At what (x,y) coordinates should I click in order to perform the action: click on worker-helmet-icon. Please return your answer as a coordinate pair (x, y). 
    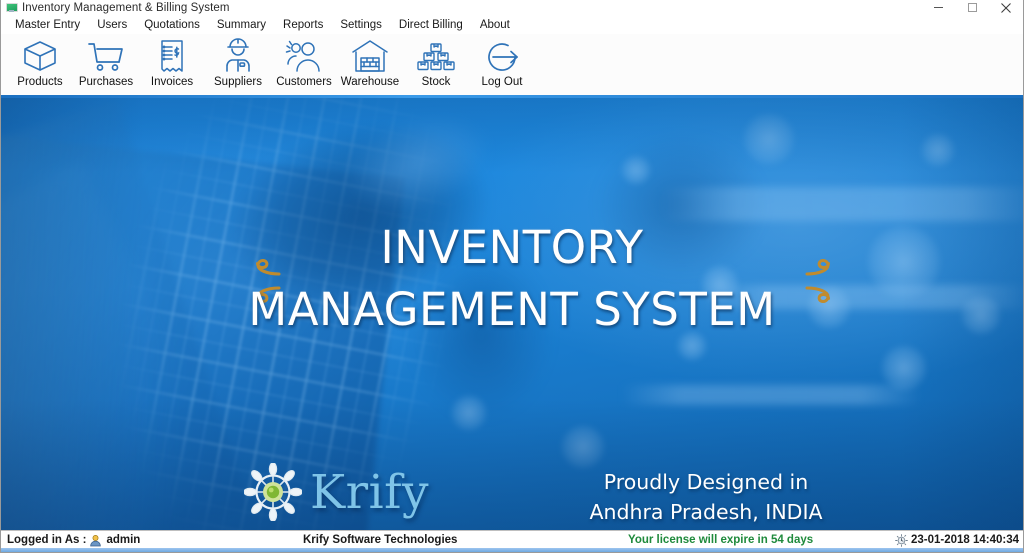
    Looking at the image, I should click on (238, 56).